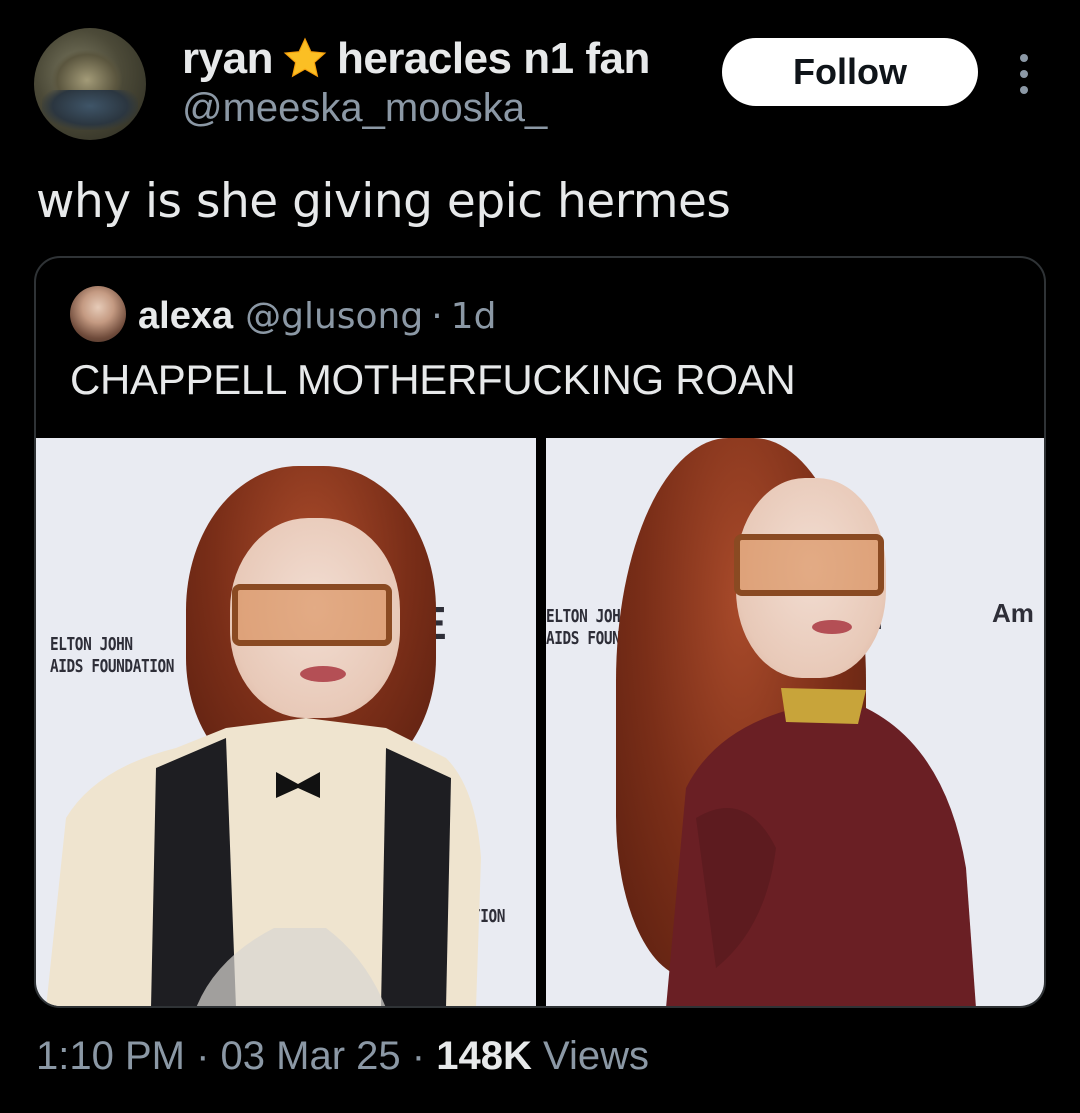 This screenshot has height=1113, width=1080. Describe the element at coordinates (90, 84) in the screenshot. I see `author-avatar` at that location.